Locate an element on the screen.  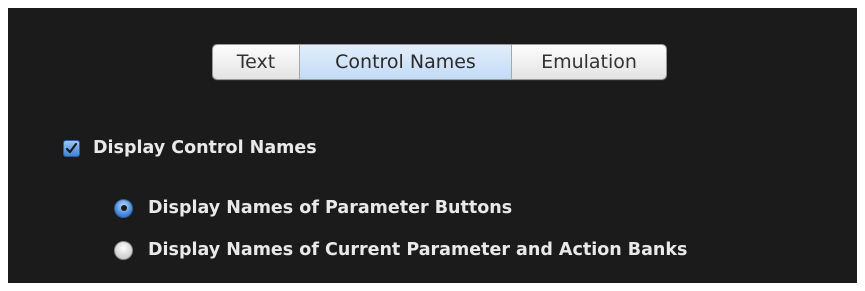
tab-text-label: Text is located at coordinates (256, 62).